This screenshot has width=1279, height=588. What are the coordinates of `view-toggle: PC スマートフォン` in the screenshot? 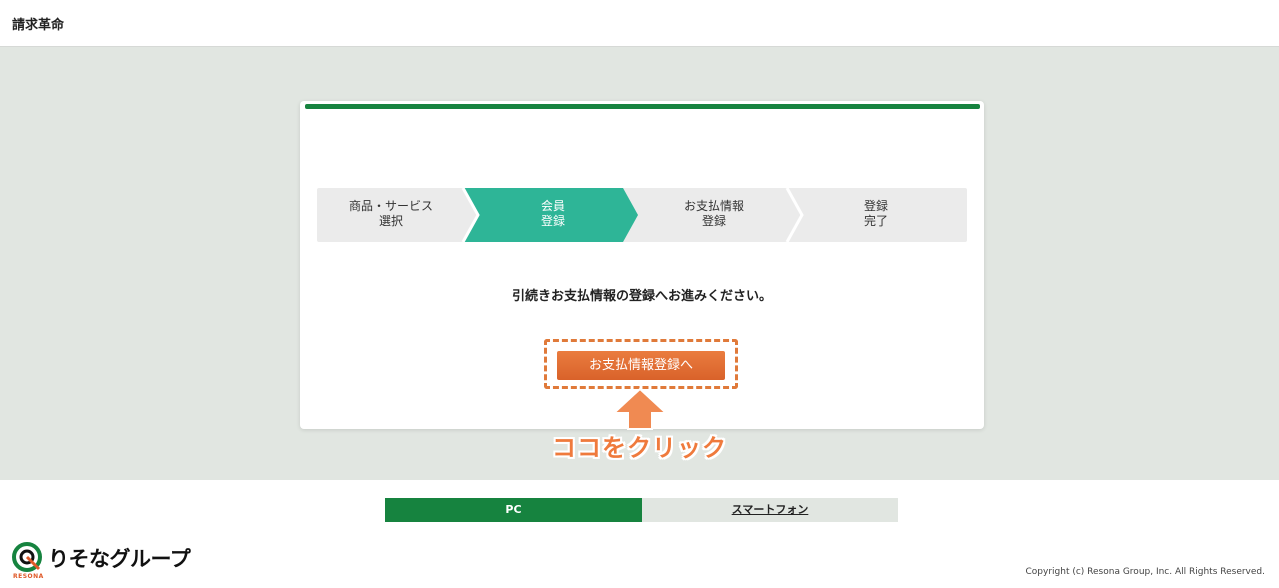 It's located at (641, 510).